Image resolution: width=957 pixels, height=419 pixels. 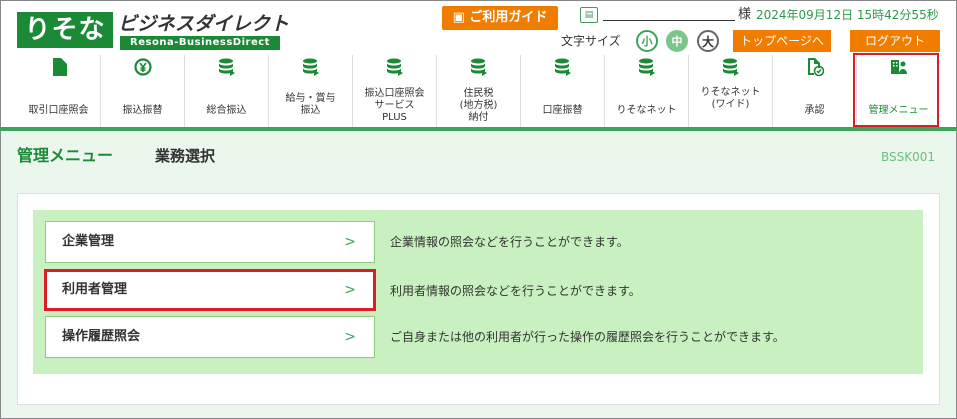 I want to click on yen-icon, so click(x=142, y=67).